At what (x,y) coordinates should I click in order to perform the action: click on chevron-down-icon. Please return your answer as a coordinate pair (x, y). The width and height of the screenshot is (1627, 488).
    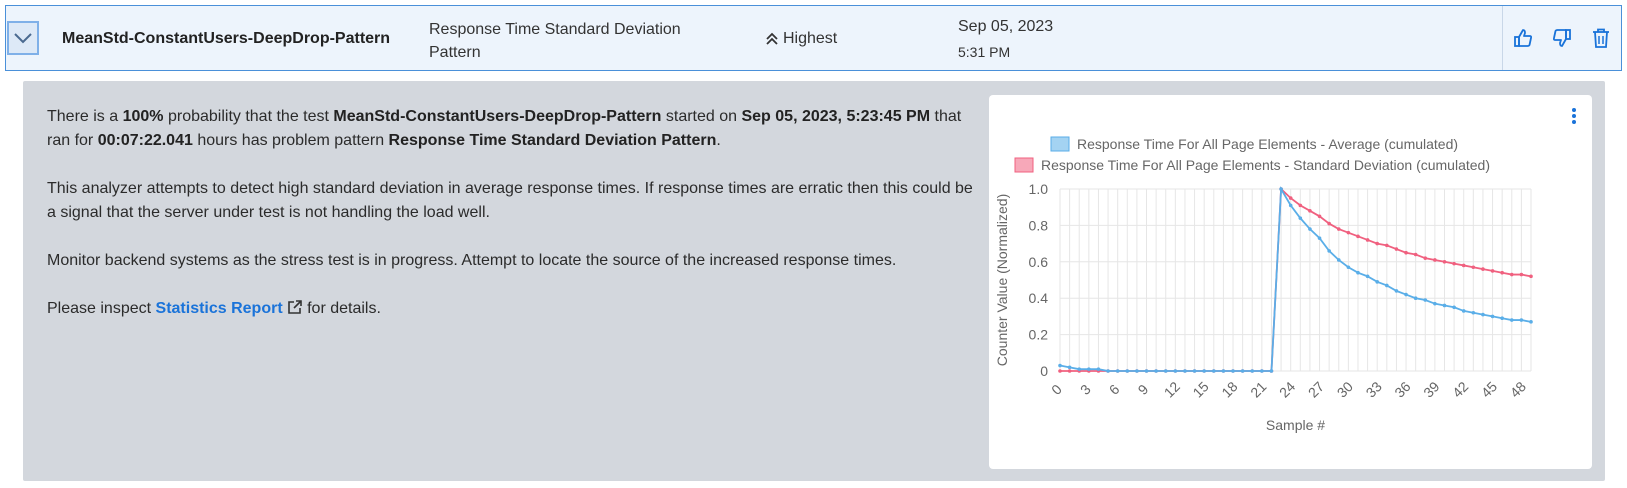
    Looking at the image, I should click on (23, 38).